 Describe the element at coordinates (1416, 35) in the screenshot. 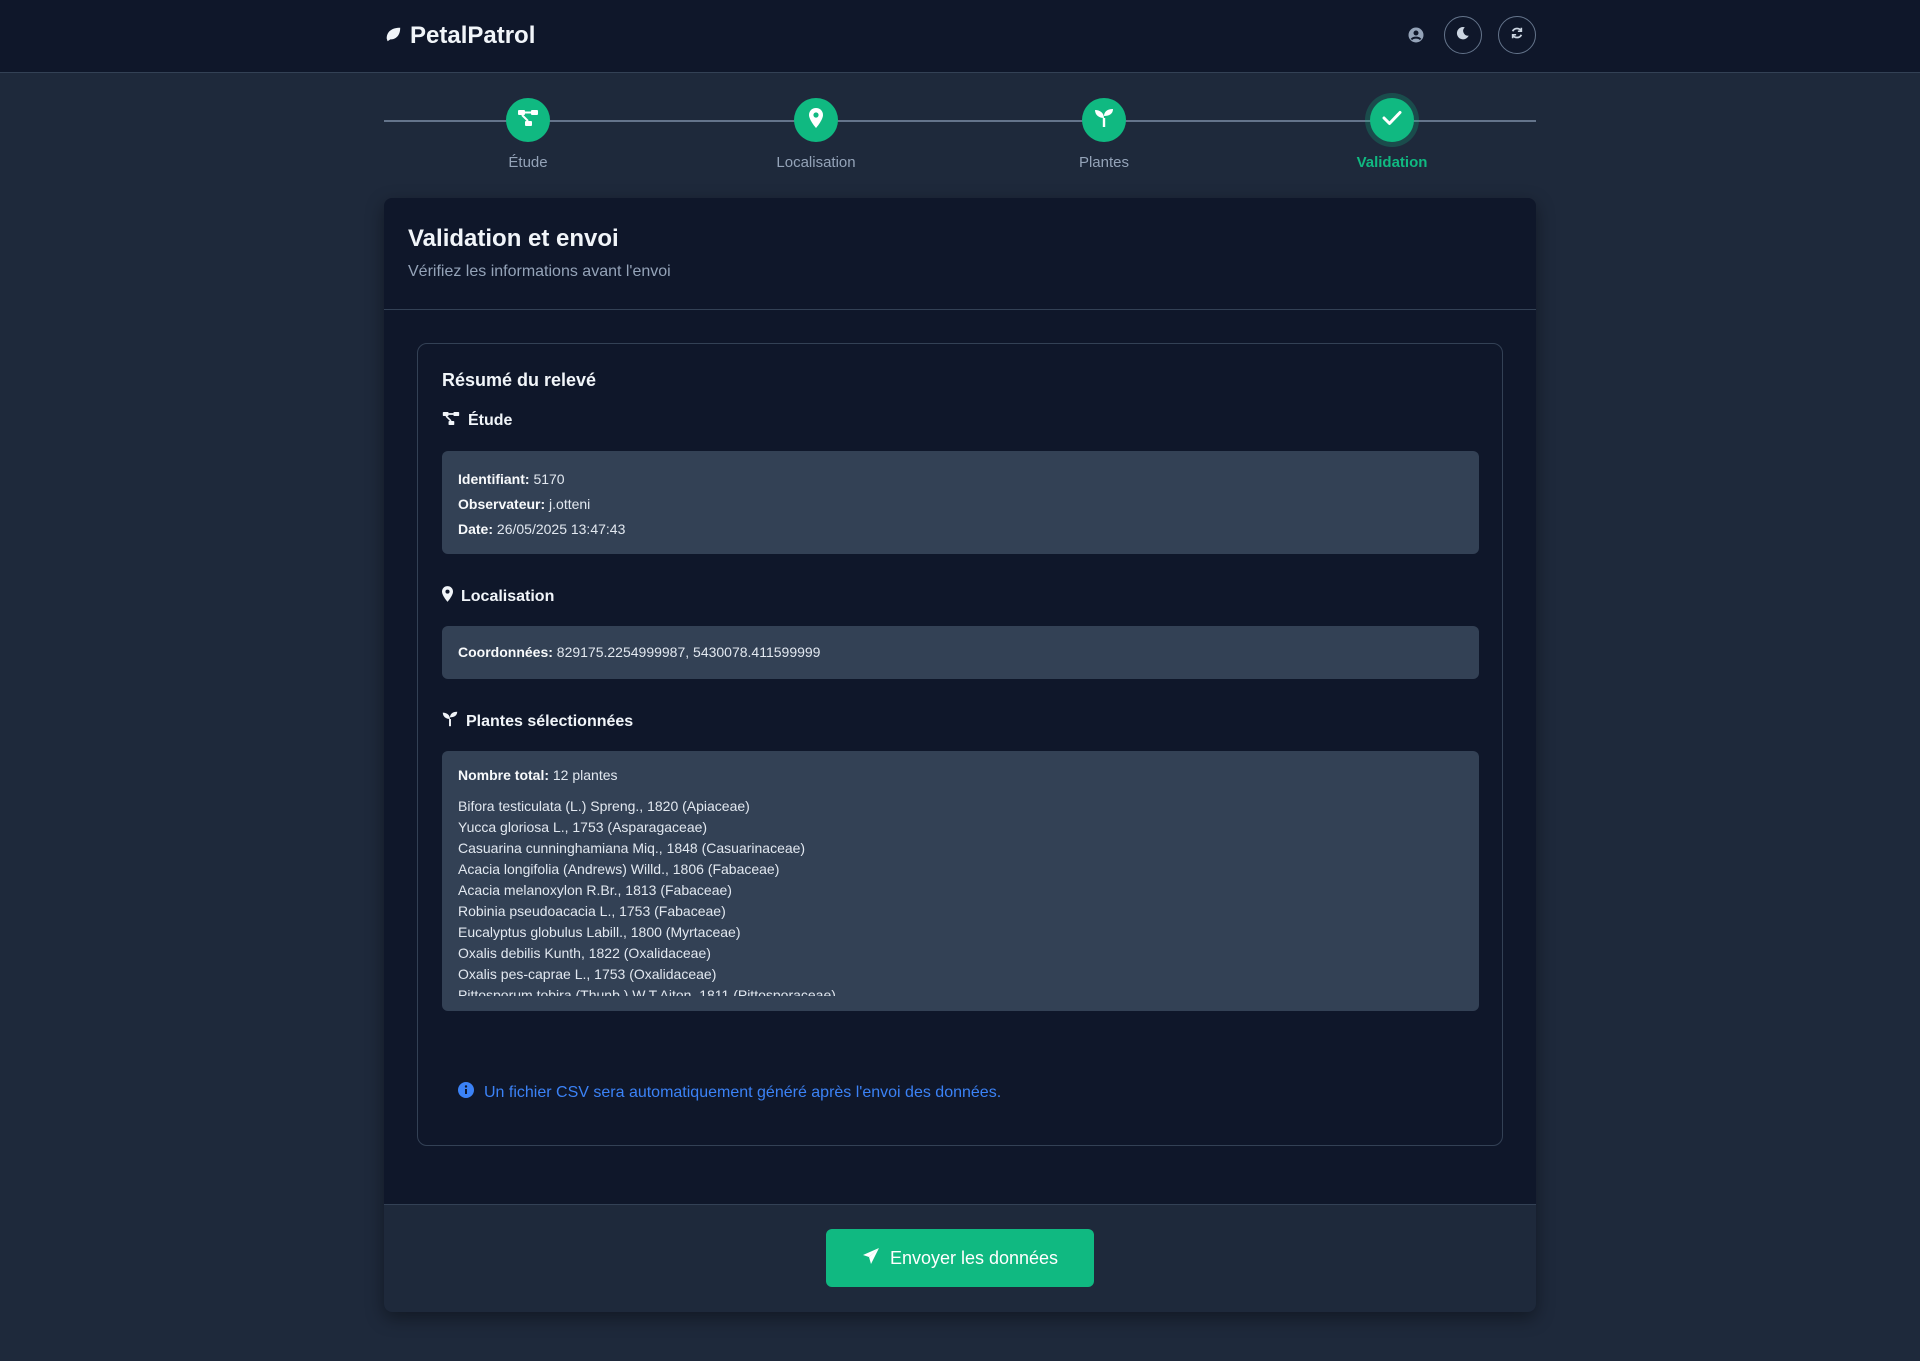

I see `user-circle-icon` at that location.